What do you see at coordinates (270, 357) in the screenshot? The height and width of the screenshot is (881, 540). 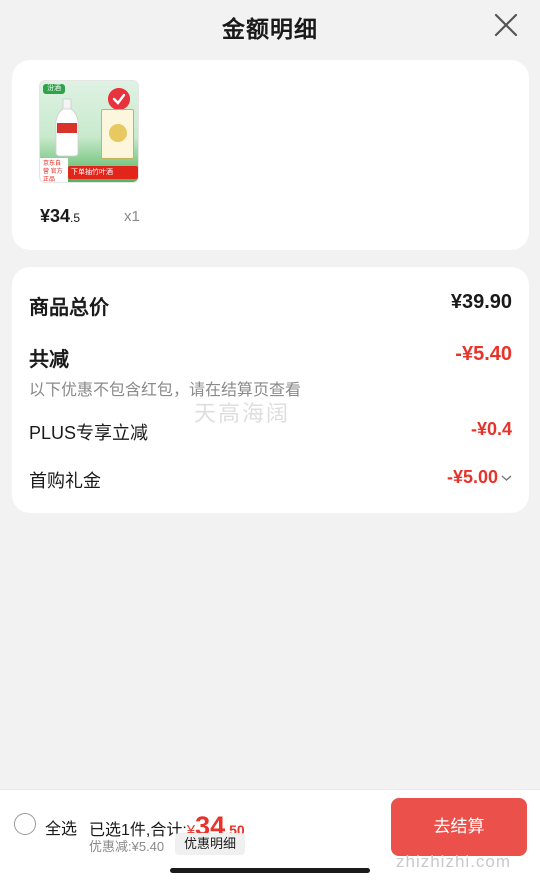 I see `reduction-row: 共减 -¥5.40` at bounding box center [270, 357].